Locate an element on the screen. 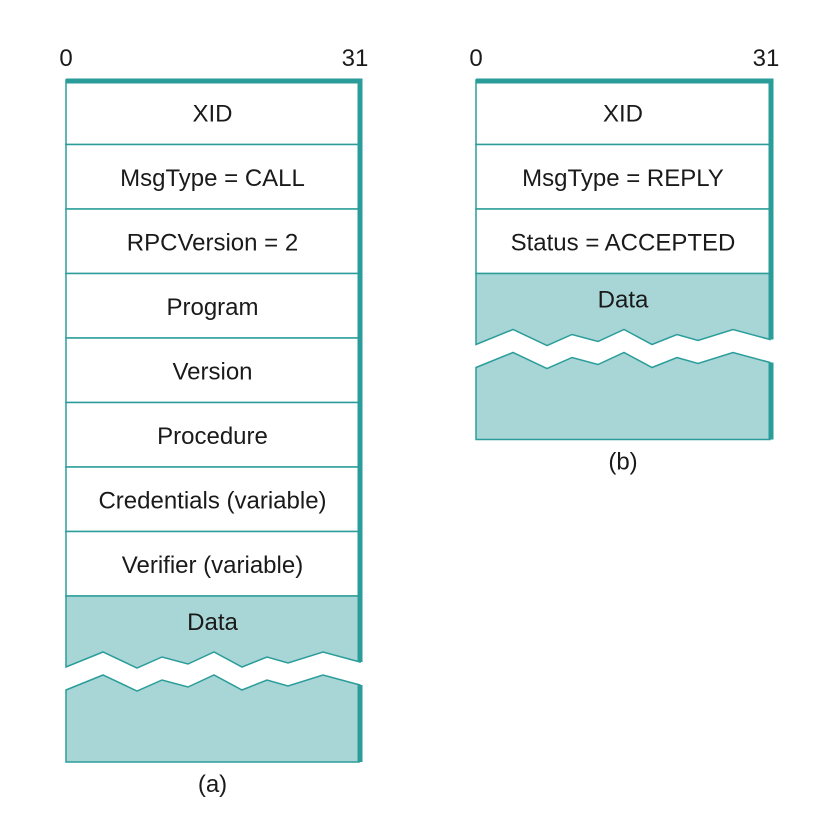  field-label: RPCVersion = 2 is located at coordinates (212, 242).